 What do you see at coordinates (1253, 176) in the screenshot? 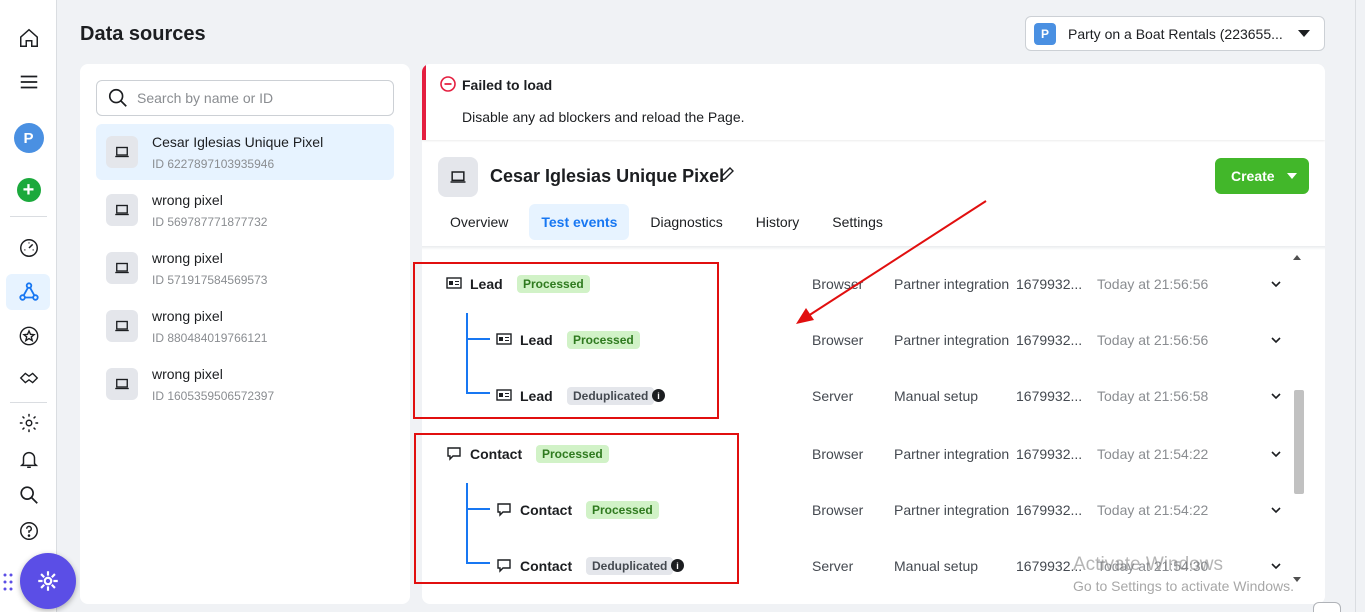
I see `create-label: Create` at bounding box center [1253, 176].